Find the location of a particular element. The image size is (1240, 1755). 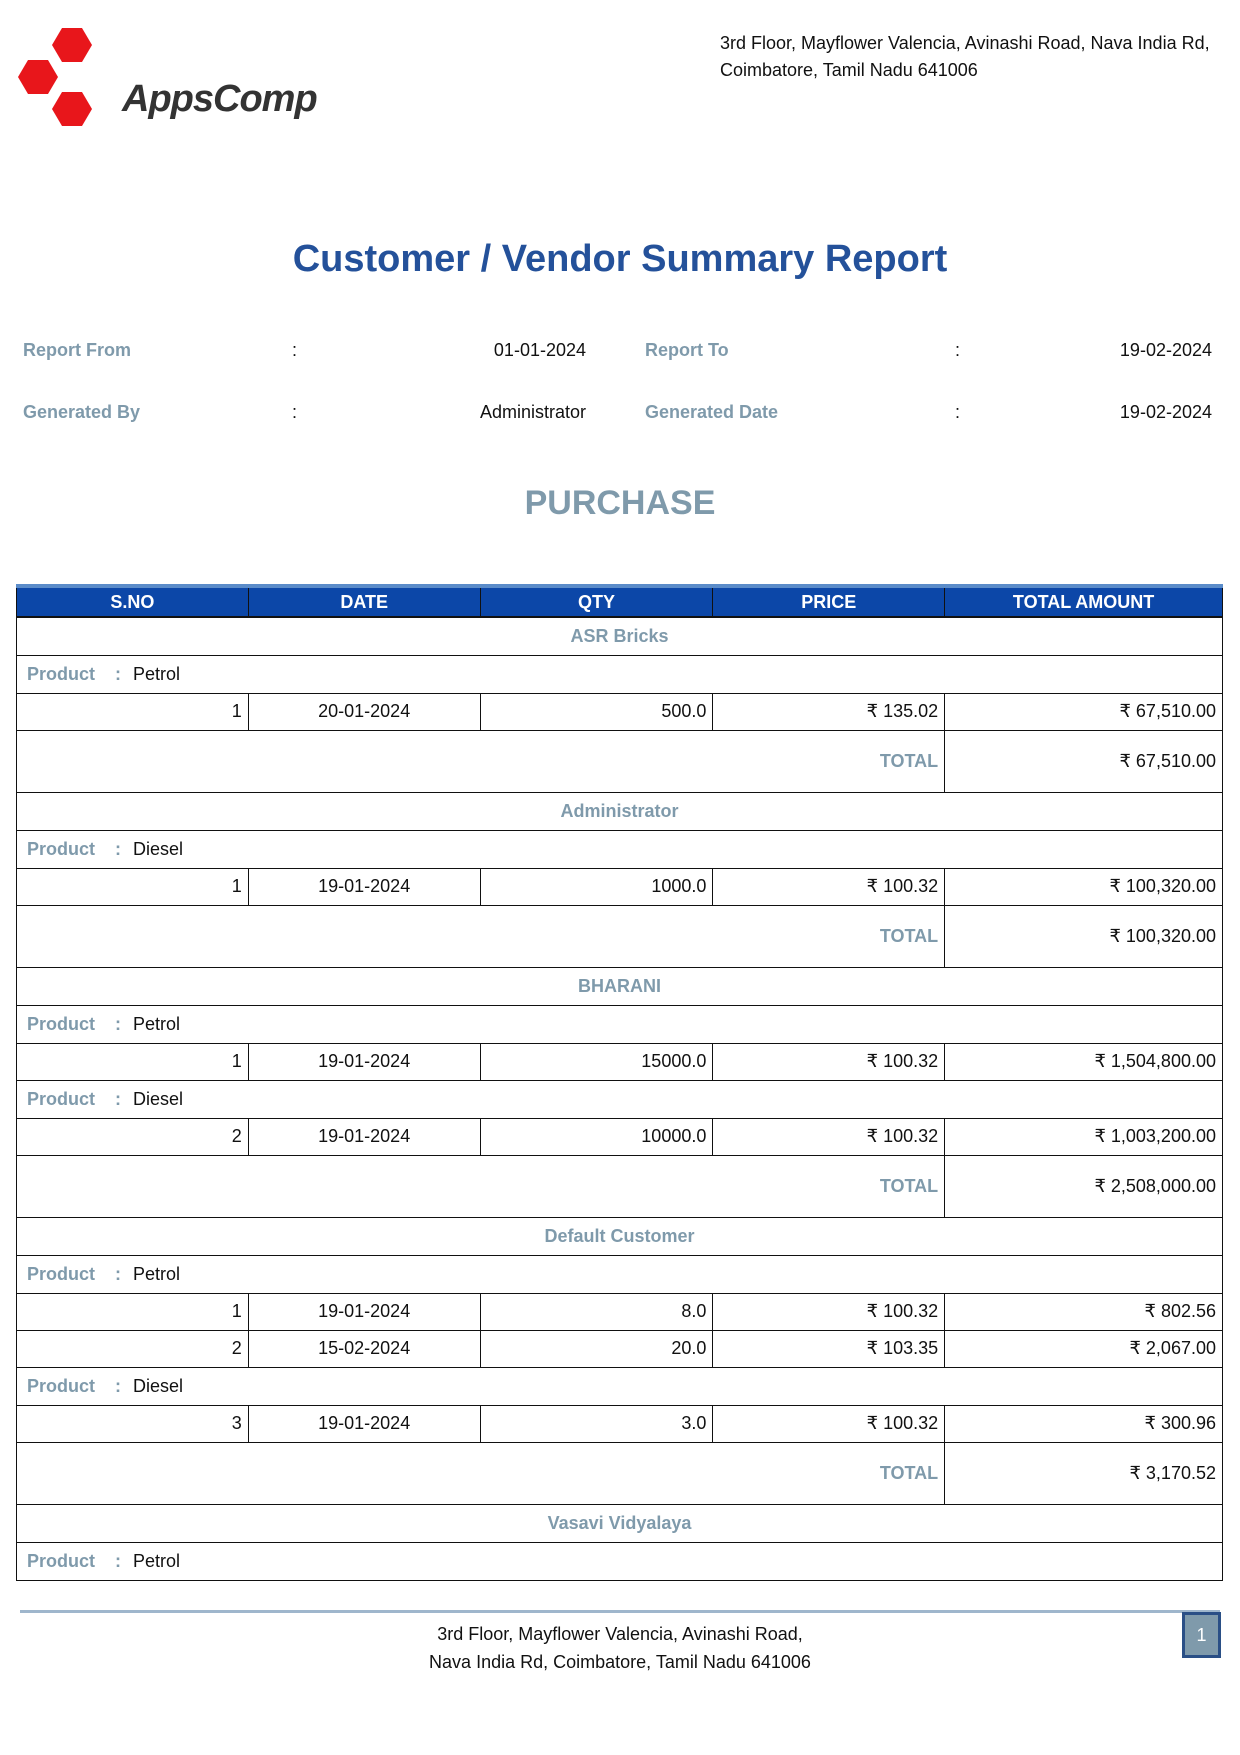

generated-by-value: Administrator is located at coordinates (532, 412).